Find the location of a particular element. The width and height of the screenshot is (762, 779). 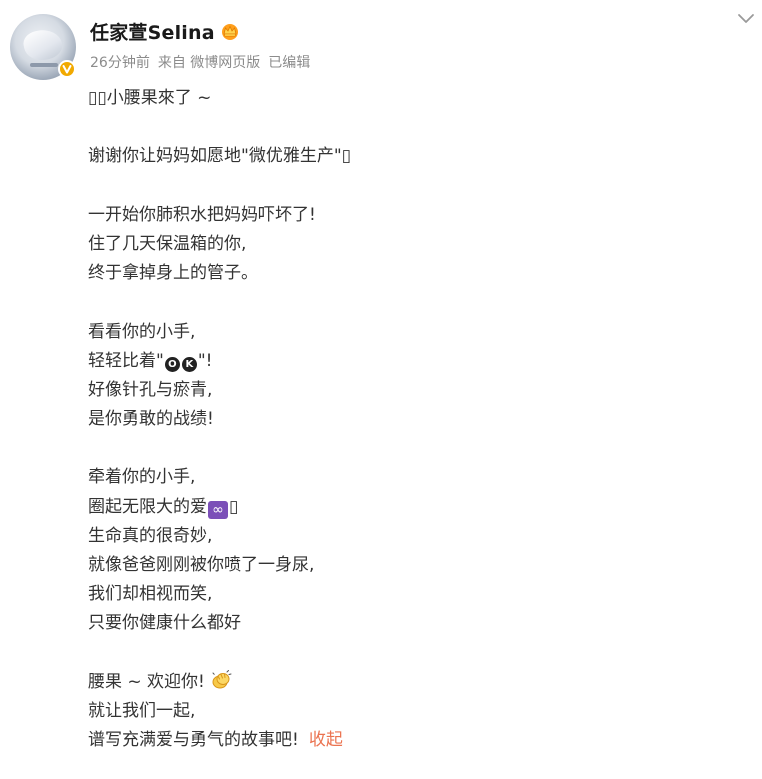

post-line: 看看你的小手, is located at coordinates (142, 331).